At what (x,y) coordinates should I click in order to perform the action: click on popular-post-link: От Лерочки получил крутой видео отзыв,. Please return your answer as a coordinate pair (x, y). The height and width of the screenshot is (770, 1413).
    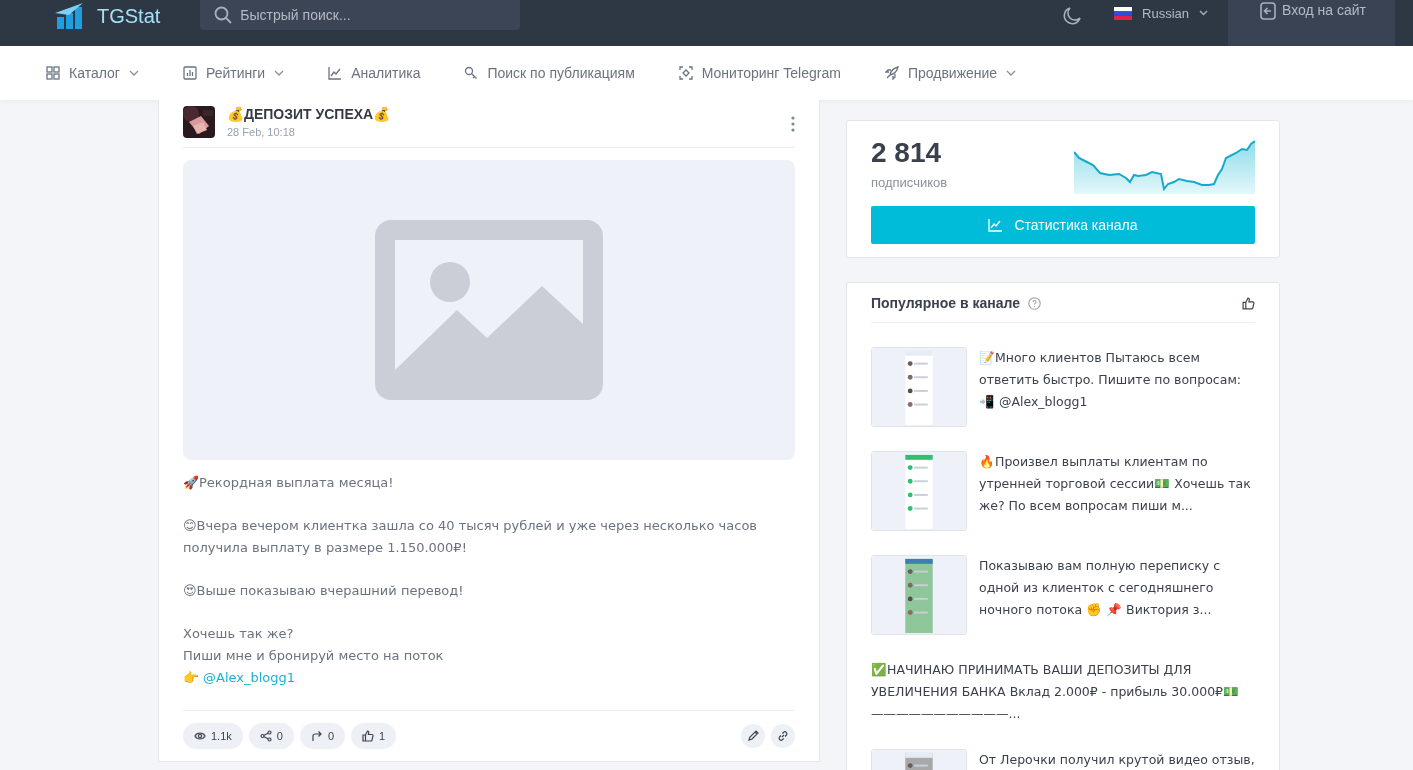
    Looking at the image, I should click on (1117, 759).